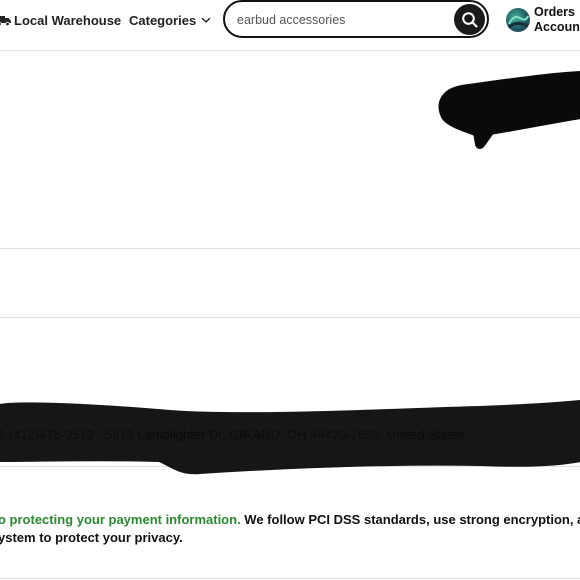 The width and height of the screenshot is (580, 580). What do you see at coordinates (206, 20) in the screenshot?
I see `chevron-down-icon` at bounding box center [206, 20].